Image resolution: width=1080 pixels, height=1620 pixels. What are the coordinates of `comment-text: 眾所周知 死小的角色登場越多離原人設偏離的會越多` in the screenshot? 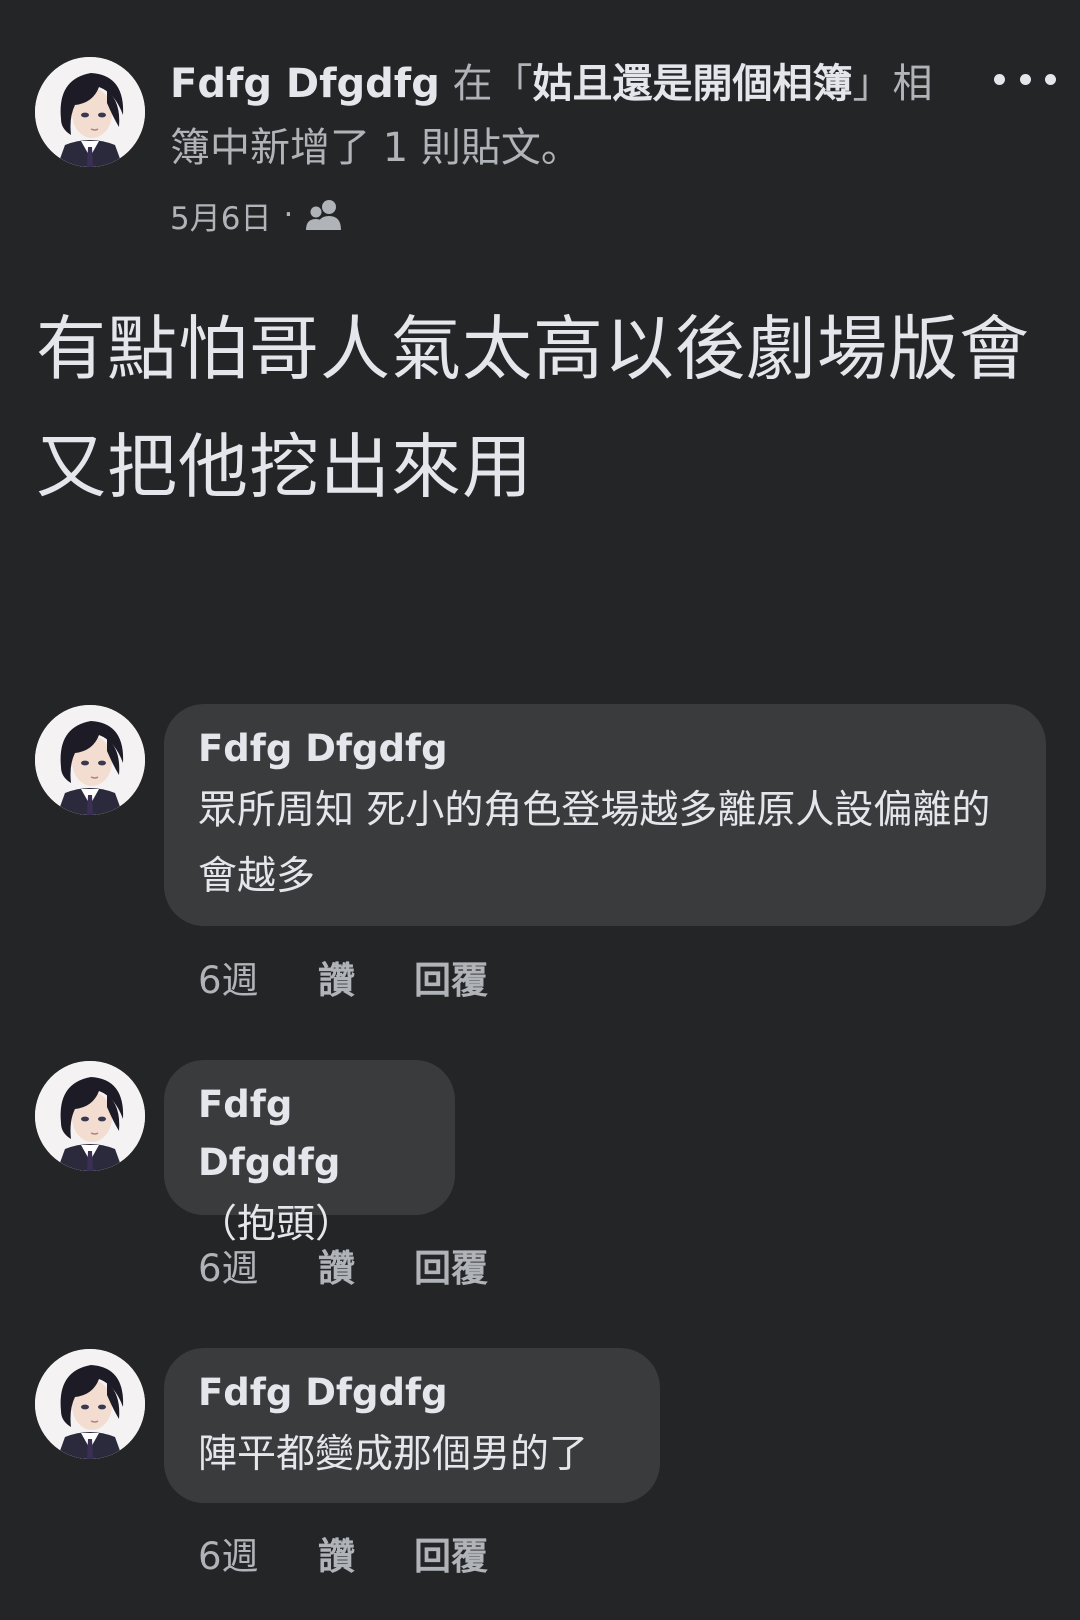 It's located at (594, 843).